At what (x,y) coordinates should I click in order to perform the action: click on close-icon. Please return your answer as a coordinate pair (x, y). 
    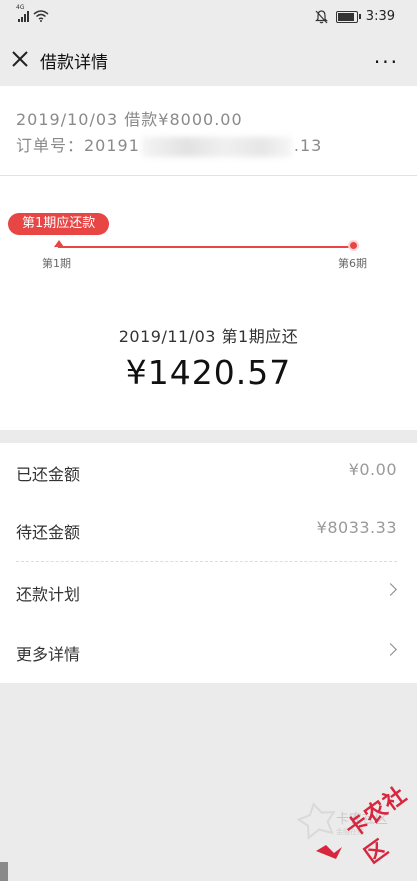
    Looking at the image, I should click on (20, 59).